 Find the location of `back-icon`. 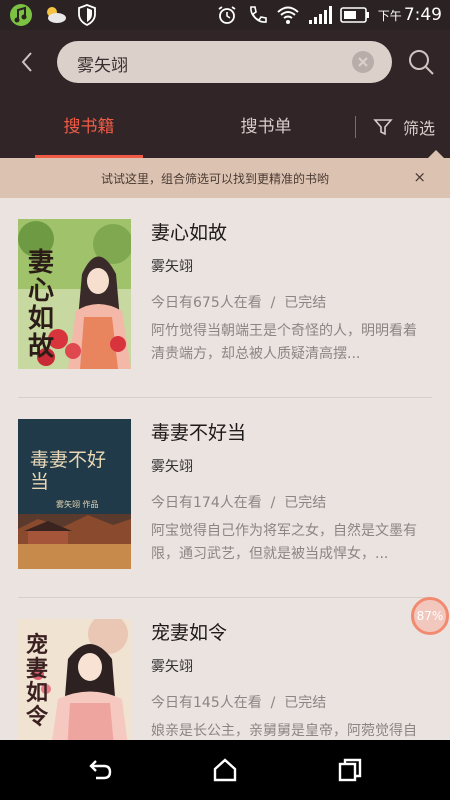

back-icon is located at coordinates (28, 62).